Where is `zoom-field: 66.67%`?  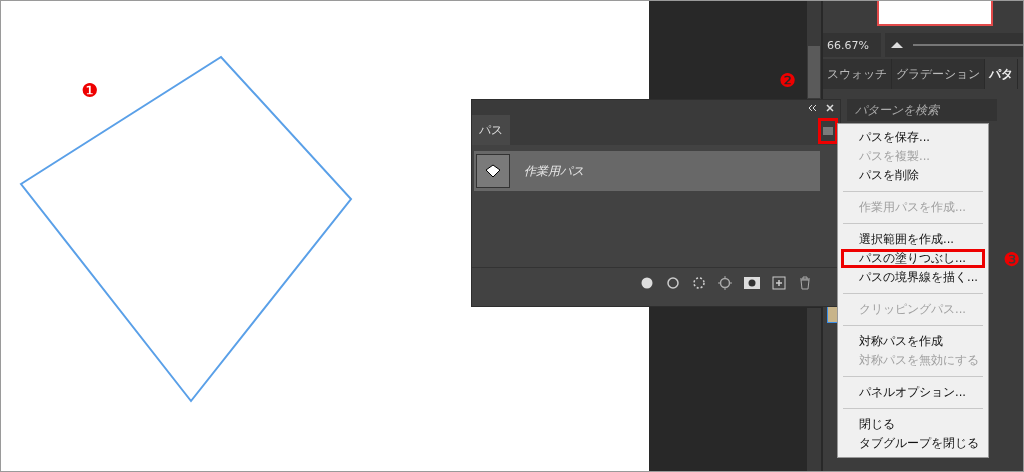
zoom-field: 66.67% is located at coordinates (852, 45).